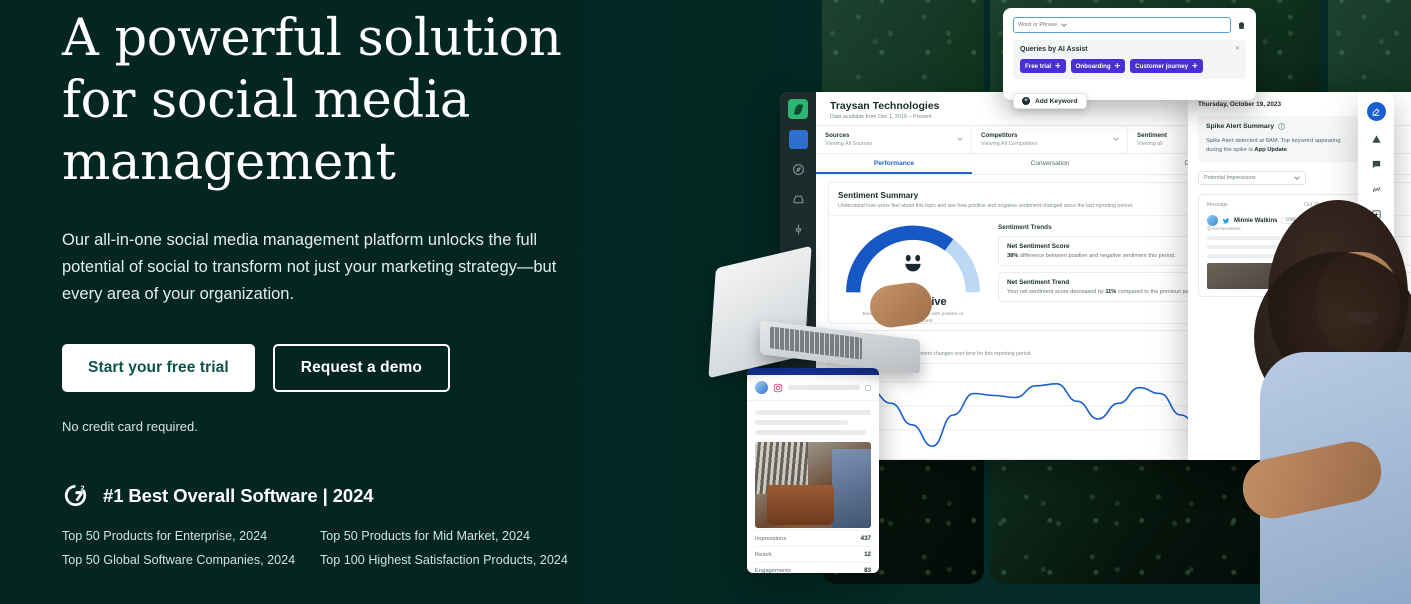 The image size is (1411, 604). Describe the element at coordinates (1240, 126) in the screenshot. I see `alert-title-text: Spike Alert Summary` at that location.